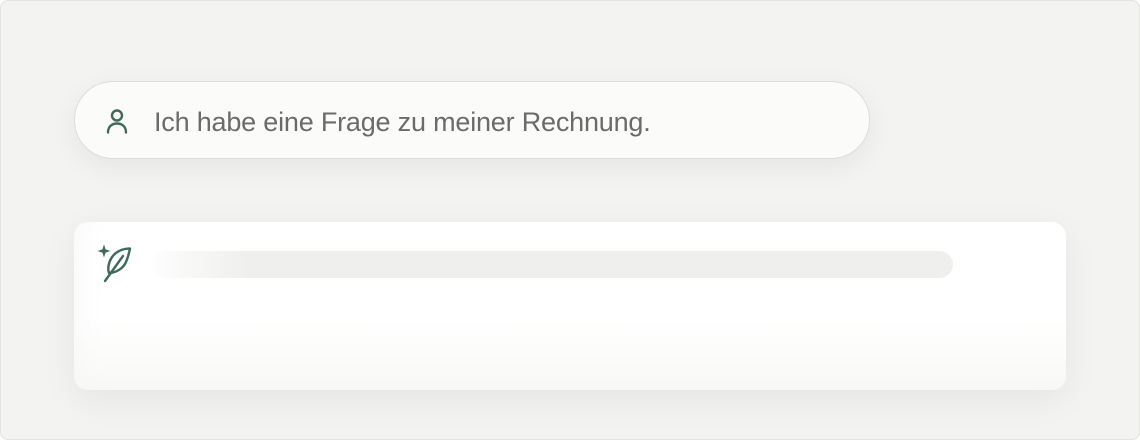 Image resolution: width=1140 pixels, height=440 pixels. I want to click on sparkle-quill-icon, so click(115, 263).